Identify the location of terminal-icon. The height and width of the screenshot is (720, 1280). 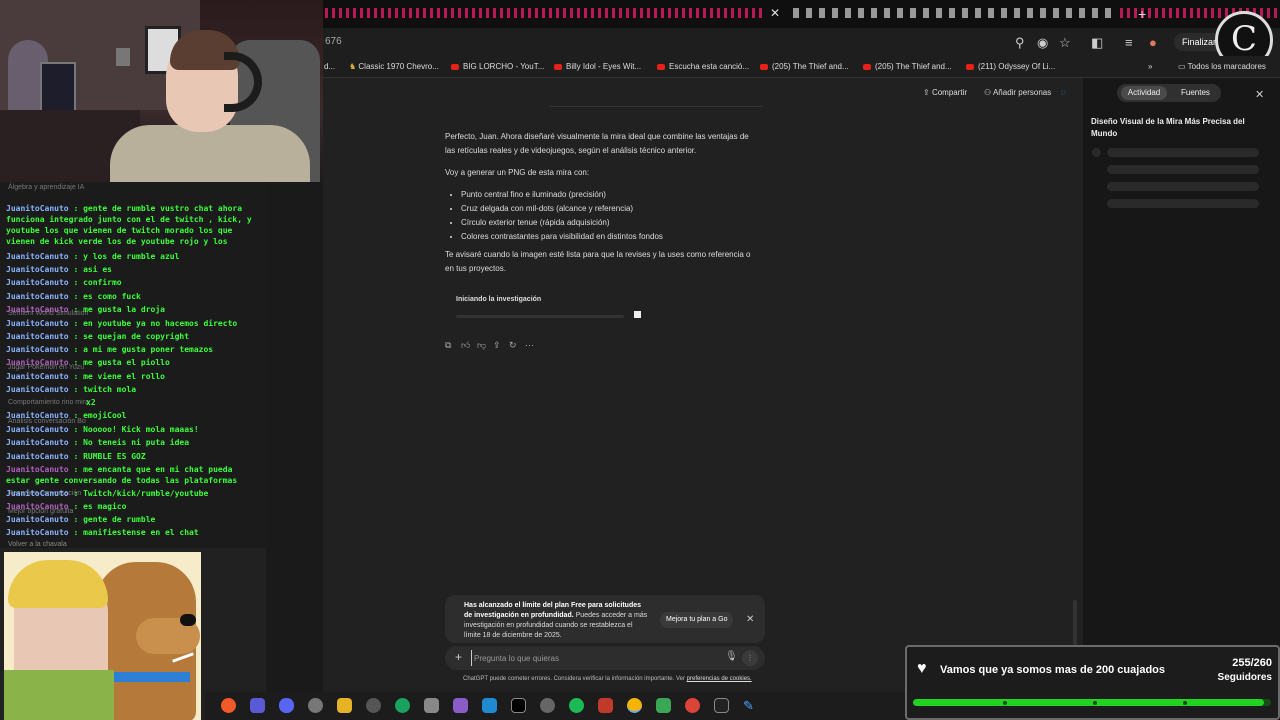
(721, 705).